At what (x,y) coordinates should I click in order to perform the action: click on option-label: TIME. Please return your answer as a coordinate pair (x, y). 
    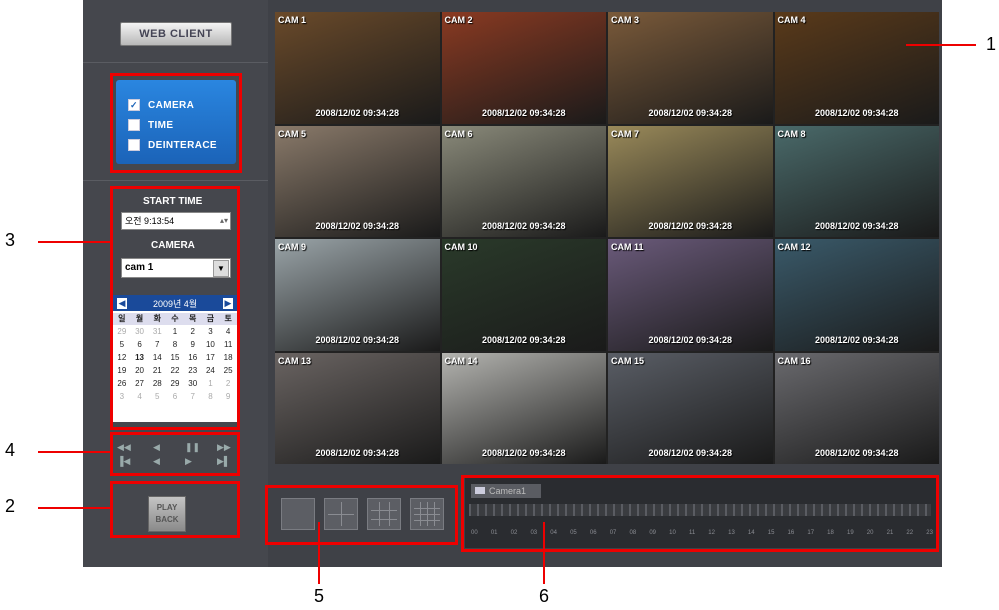
    Looking at the image, I should click on (161, 125).